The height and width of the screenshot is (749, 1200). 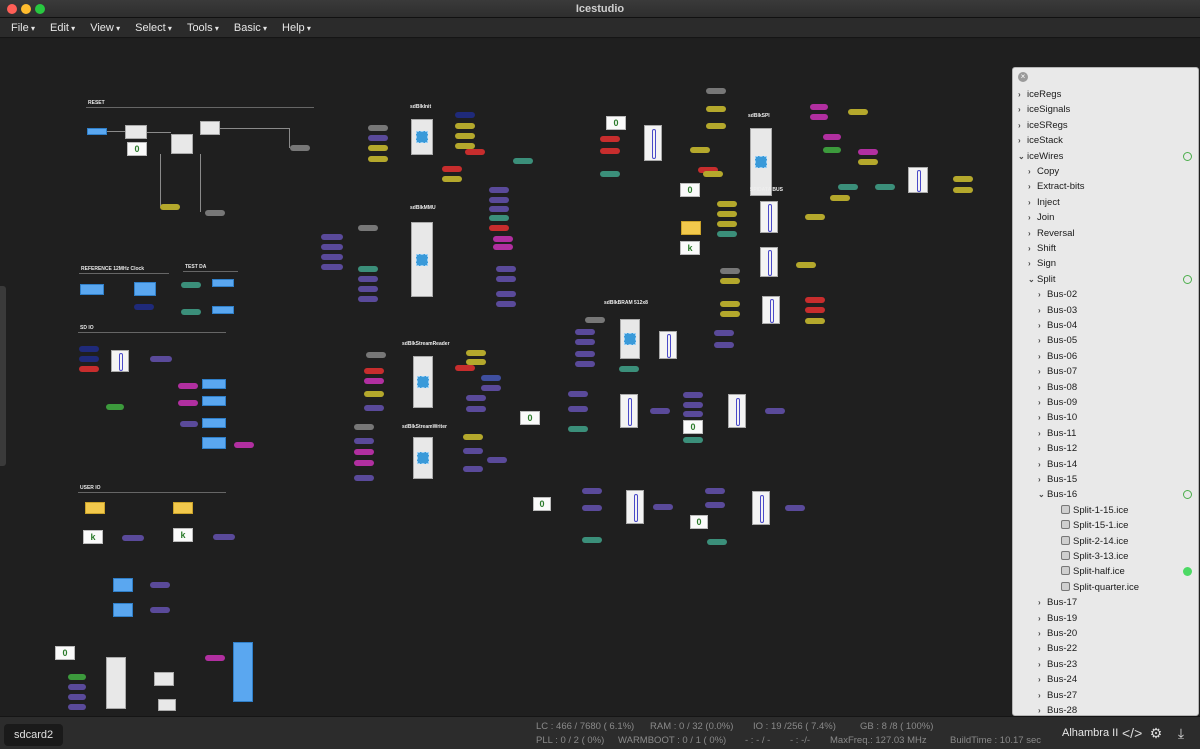 What do you see at coordinates (3, 376) in the screenshot?
I see `left-dock` at bounding box center [3, 376].